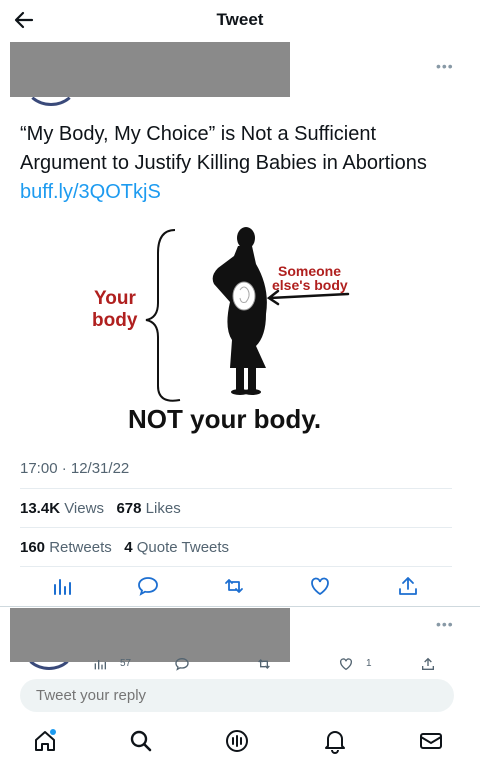 This screenshot has height=766, width=480. I want to click on label-else: else's body, so click(310, 285).